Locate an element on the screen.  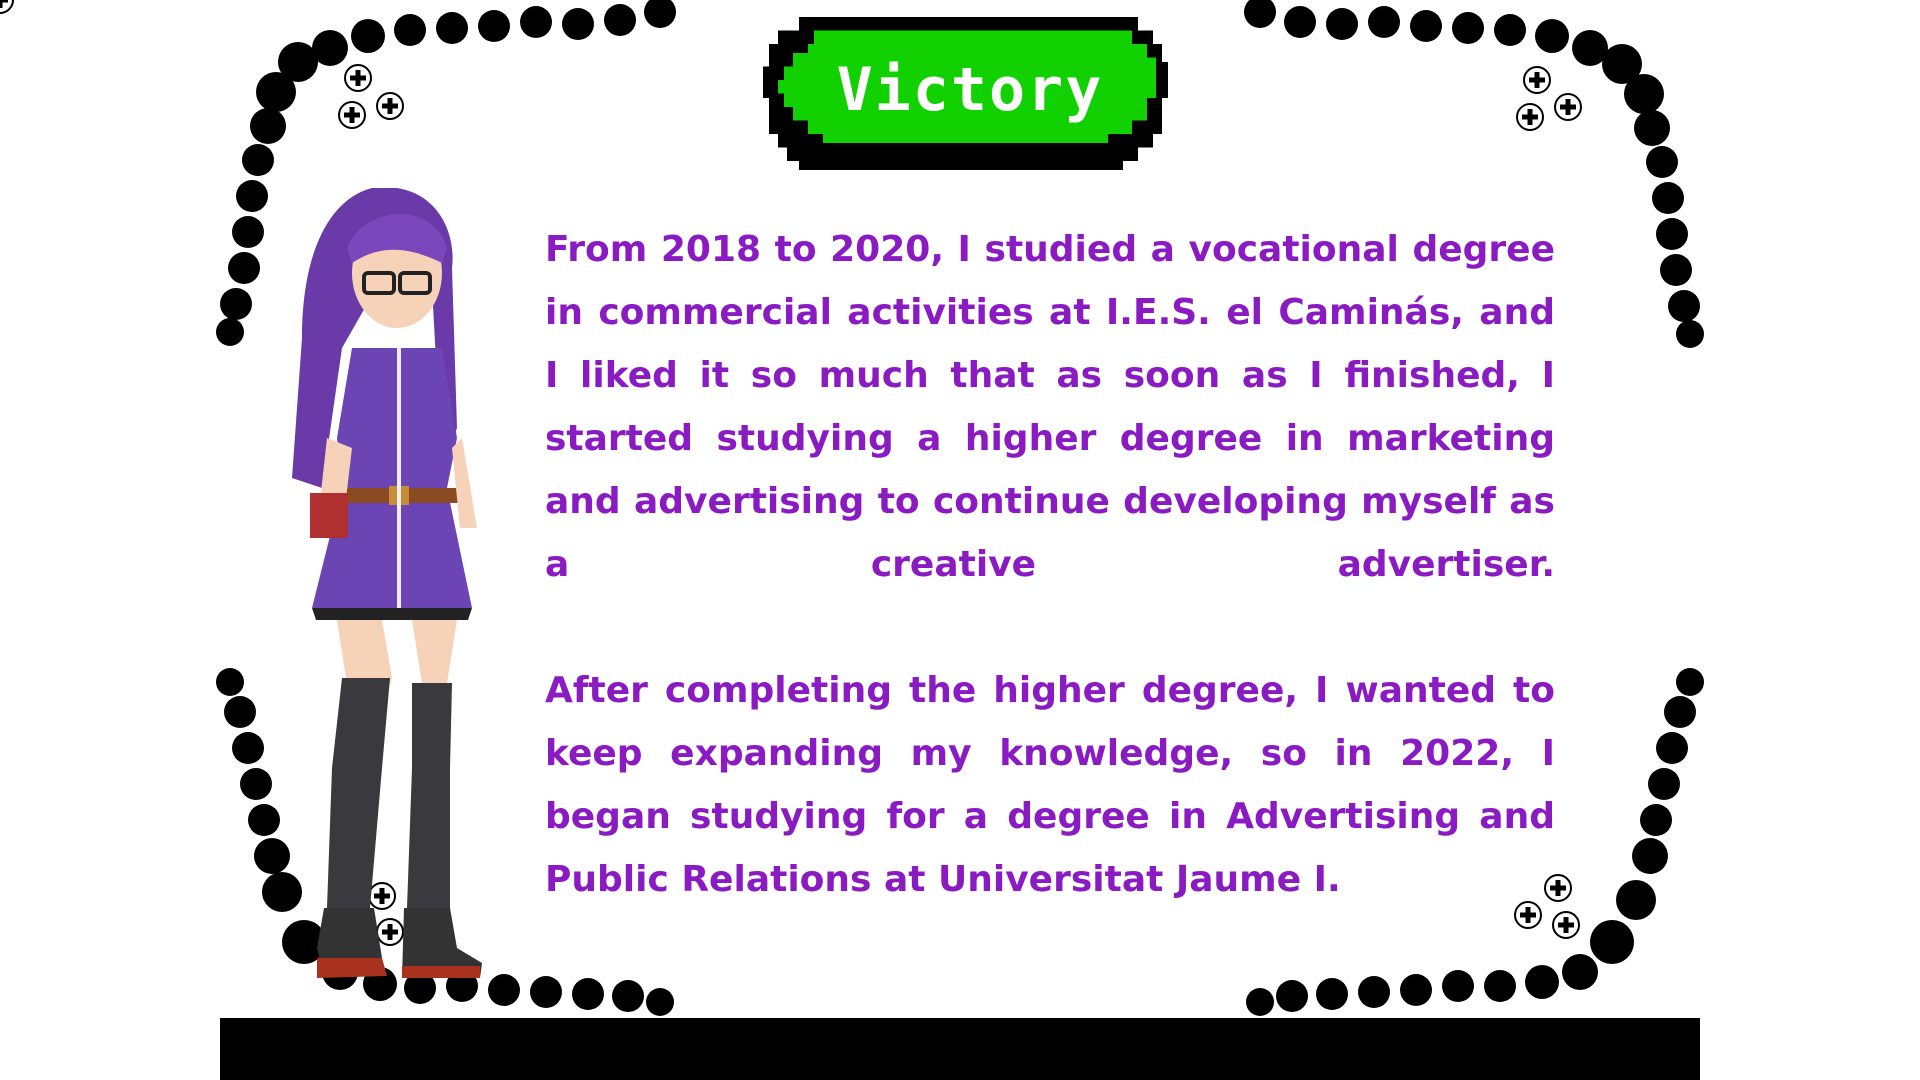
bottom-bar is located at coordinates (960, 1049).